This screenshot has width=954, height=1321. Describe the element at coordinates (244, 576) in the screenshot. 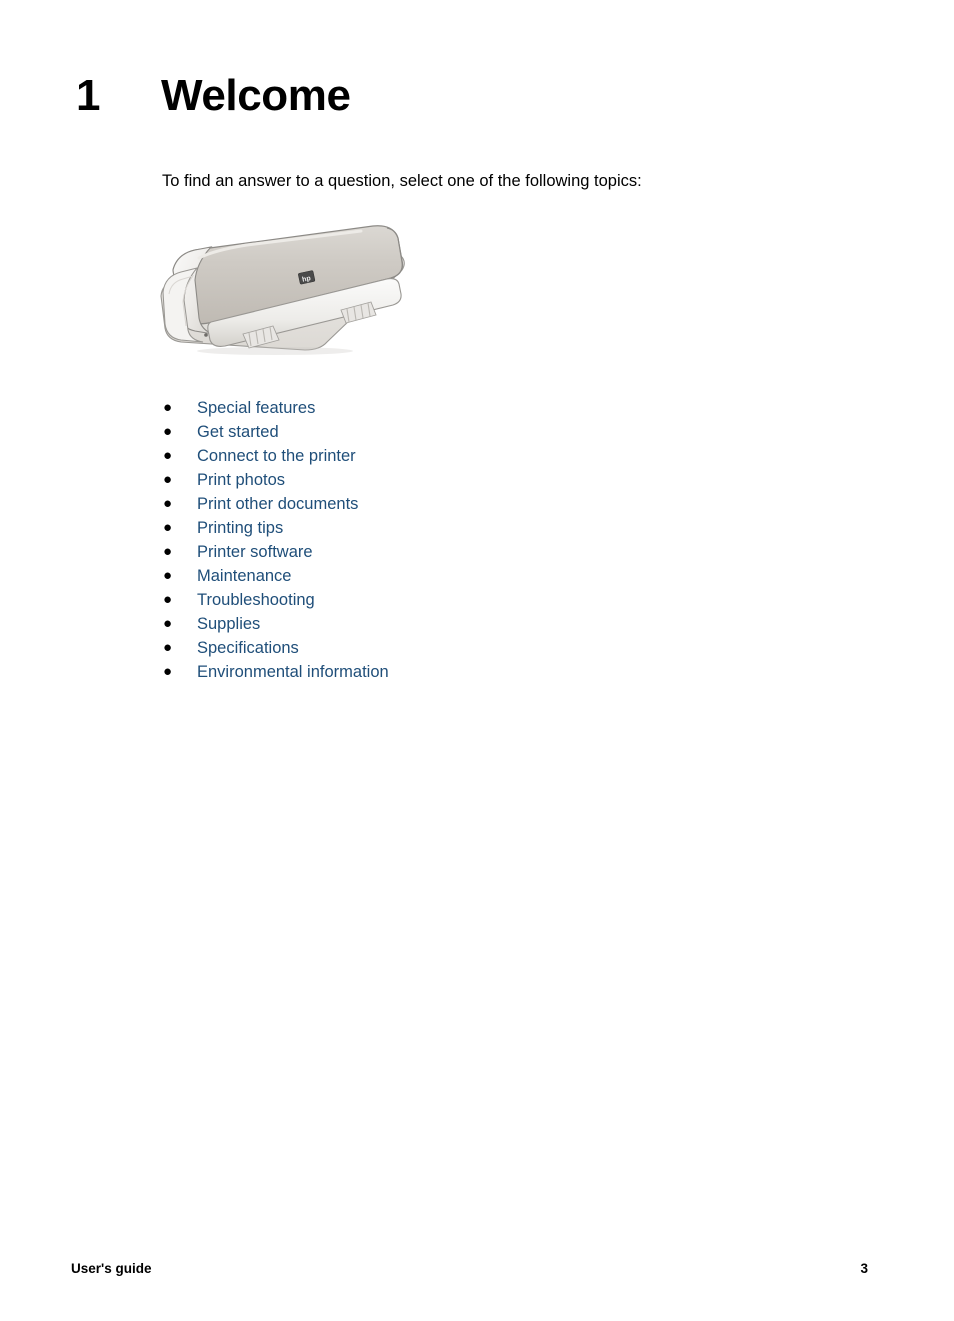

I see `topic-link-maintenance: Maintenance` at that location.